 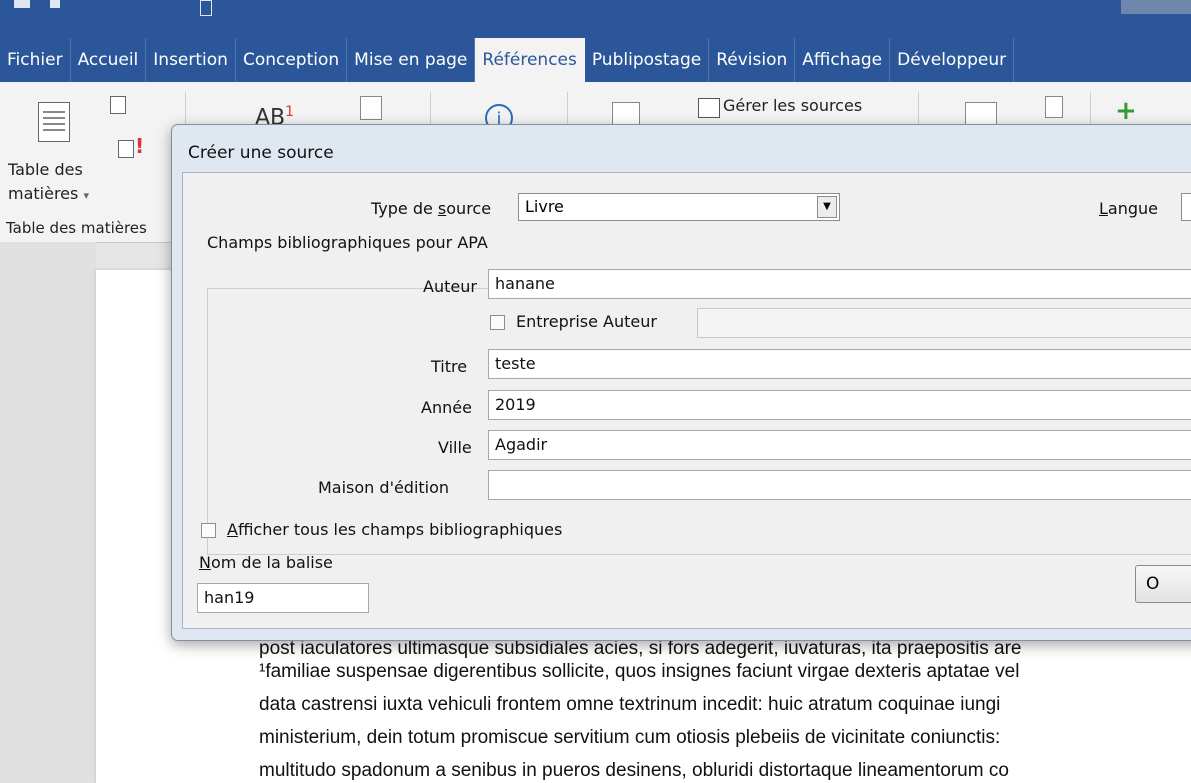 I want to click on year-field: 2019, so click(x=839, y=405).